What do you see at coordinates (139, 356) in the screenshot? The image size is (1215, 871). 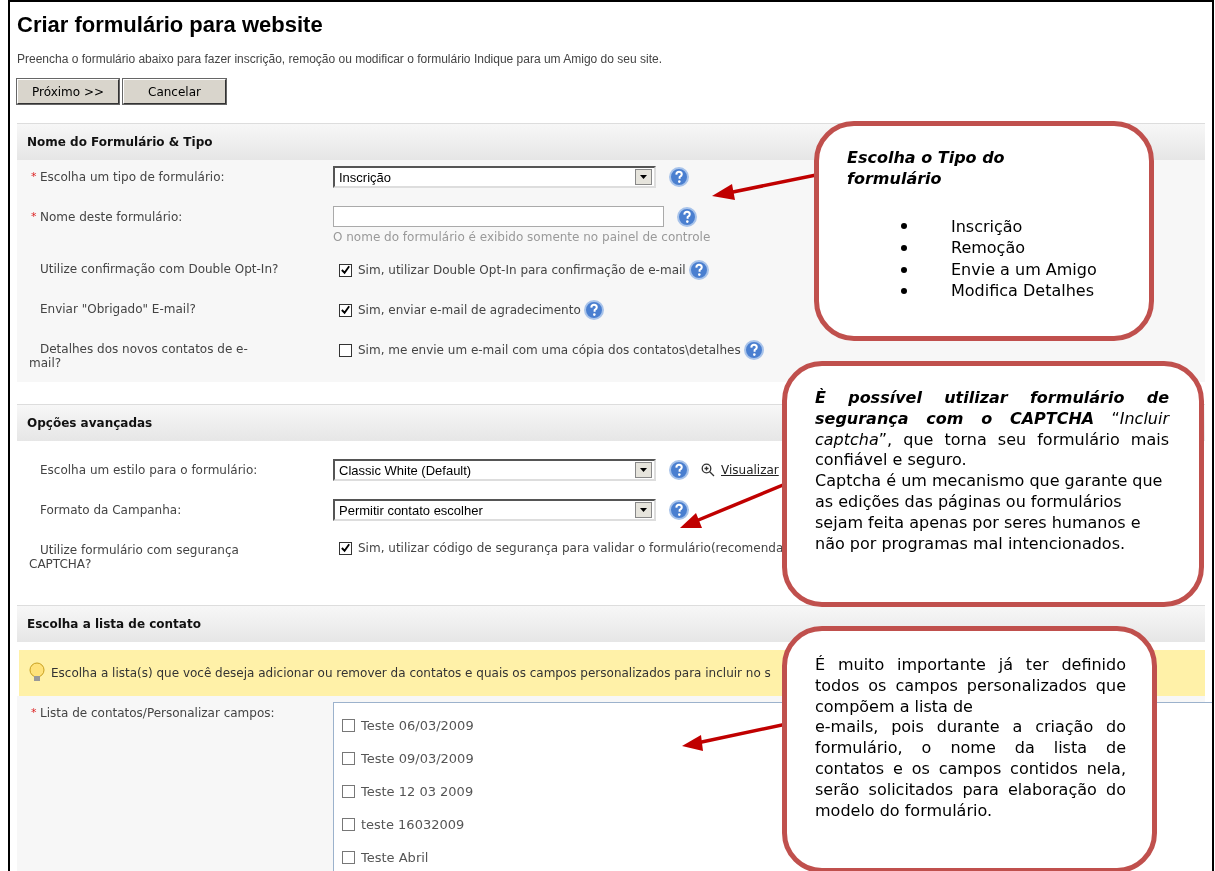 I see `field-label: Detalhes dos novos contatos de e-mail?` at bounding box center [139, 356].